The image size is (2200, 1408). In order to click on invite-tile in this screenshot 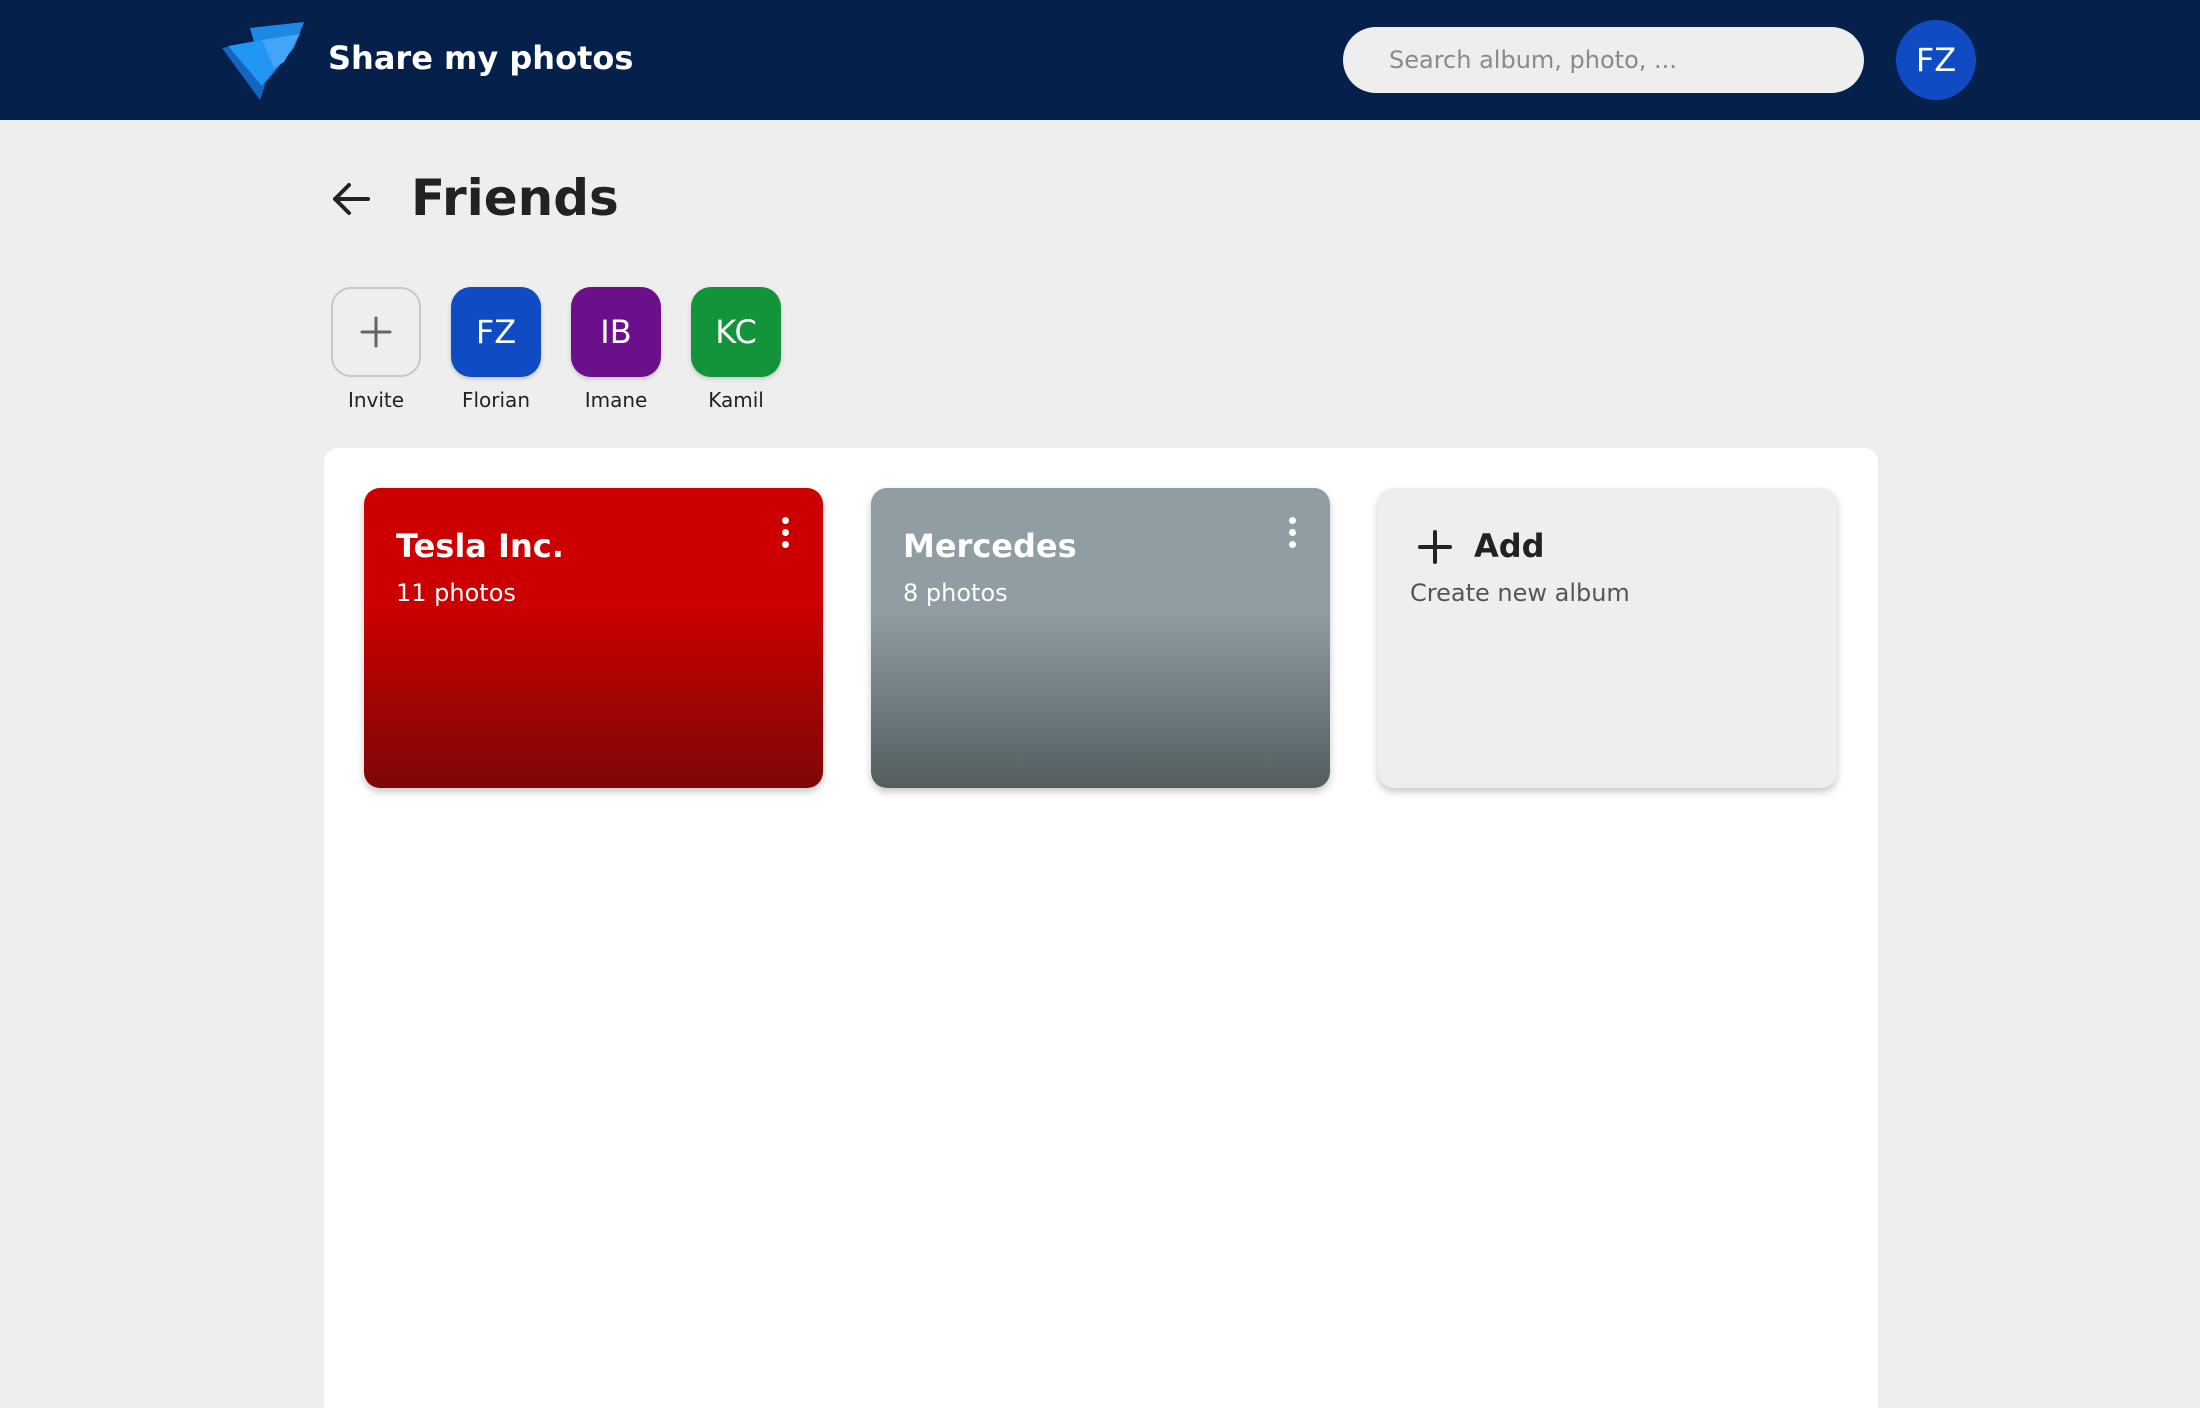, I will do `click(376, 332)`.